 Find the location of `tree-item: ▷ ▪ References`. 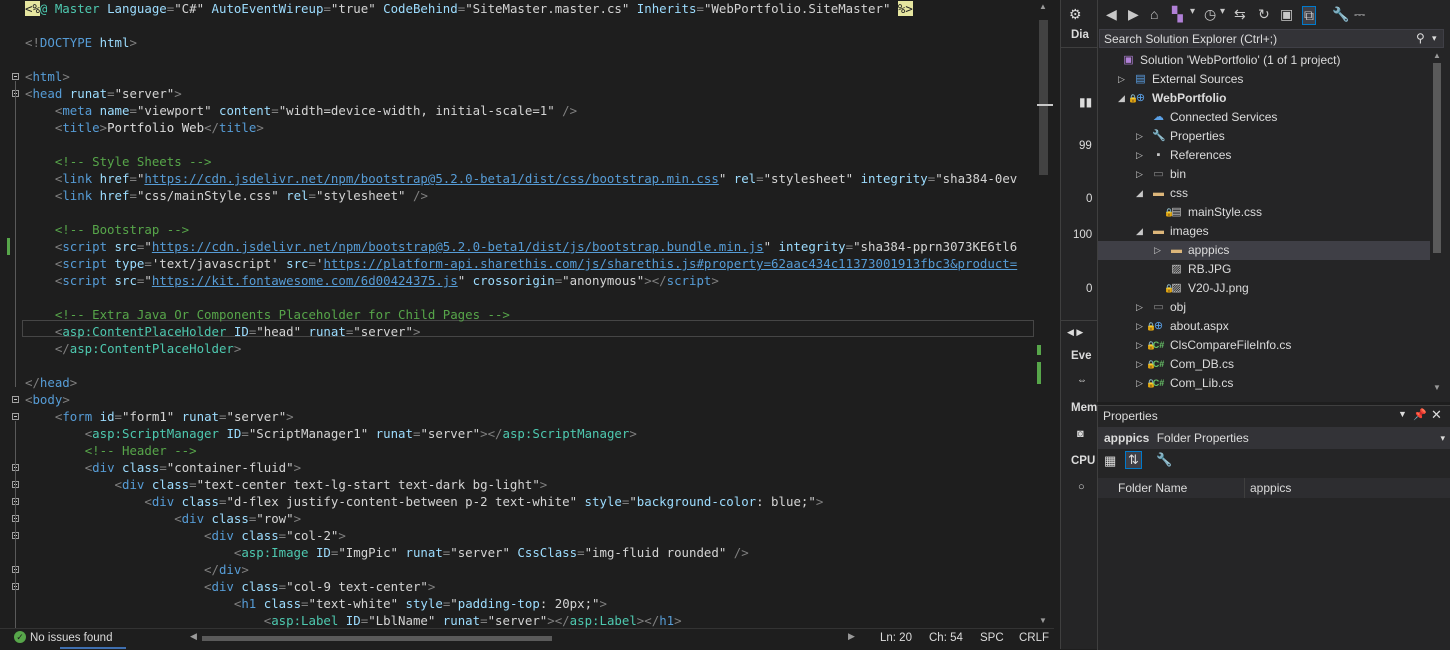

tree-item: ▷ ▪ References is located at coordinates (1264, 155).